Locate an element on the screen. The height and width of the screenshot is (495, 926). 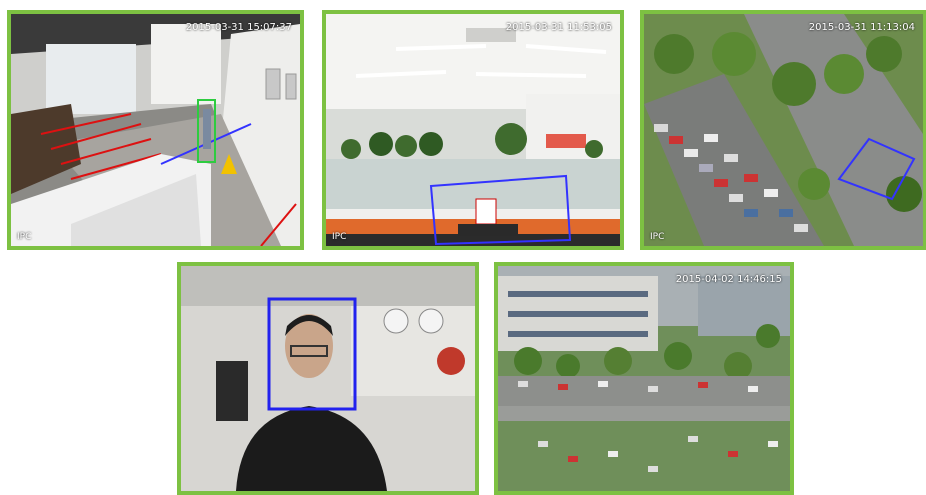
timestamp: 2015-03-31 11:53:05 is located at coordinates (558, 27).